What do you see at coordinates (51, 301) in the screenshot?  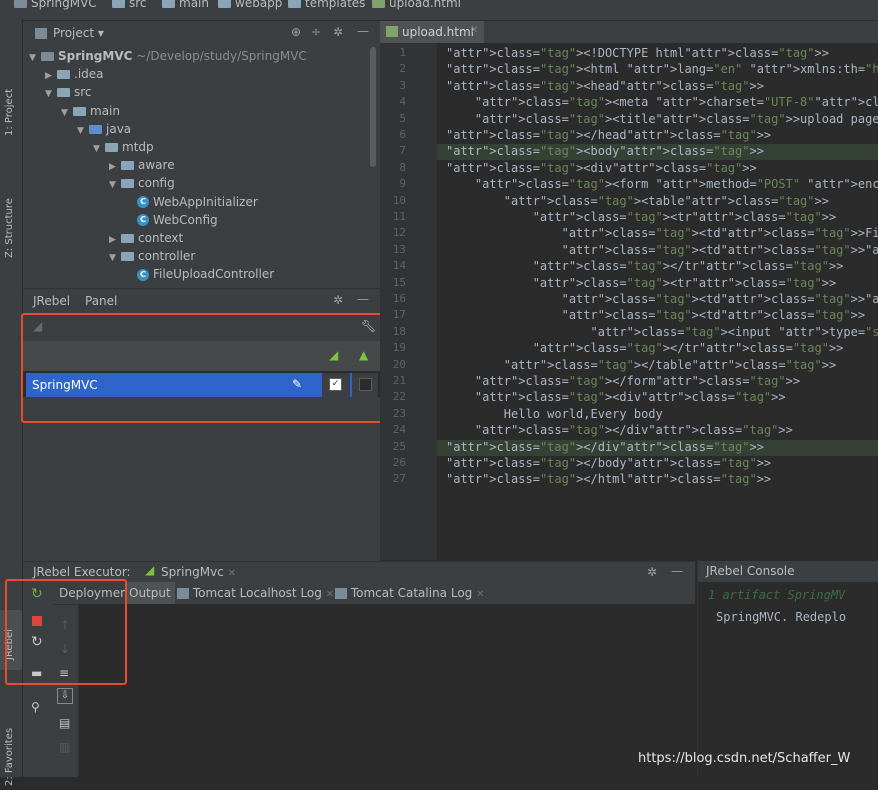 I see `tab-jrebel-panel: JRebel` at bounding box center [51, 301].